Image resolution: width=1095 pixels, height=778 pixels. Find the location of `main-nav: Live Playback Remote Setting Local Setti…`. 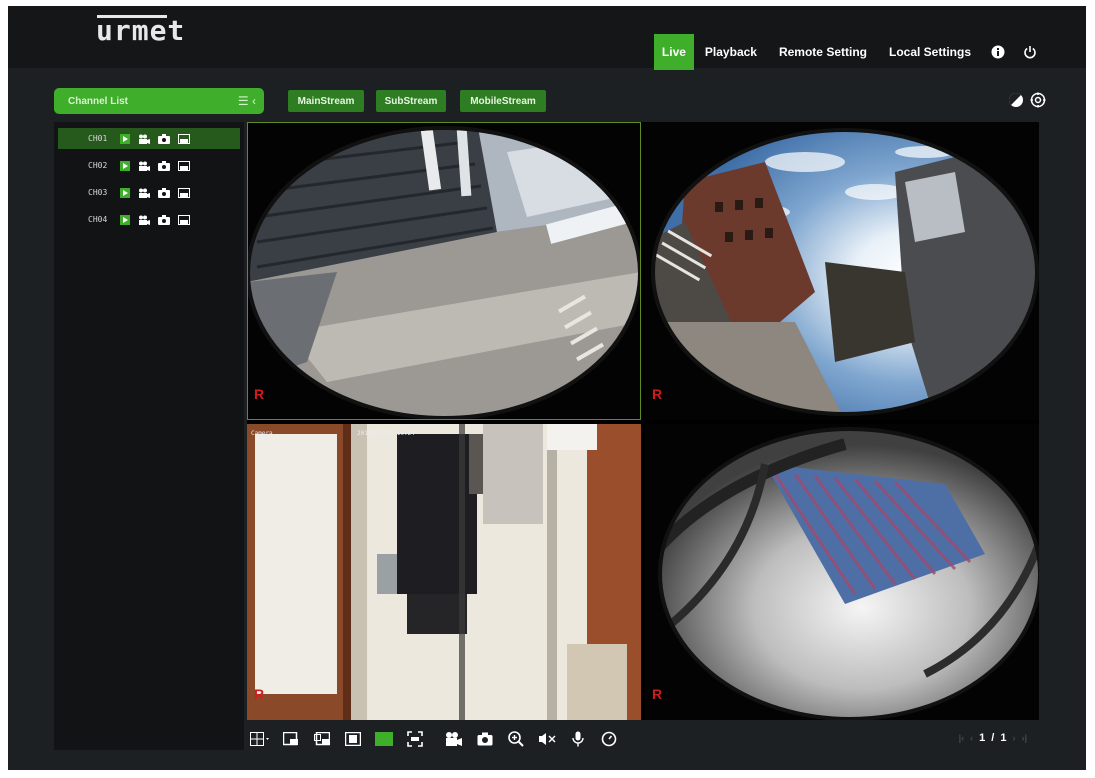

main-nav: Live Playback Remote Setting Local Setti… is located at coordinates (849, 52).